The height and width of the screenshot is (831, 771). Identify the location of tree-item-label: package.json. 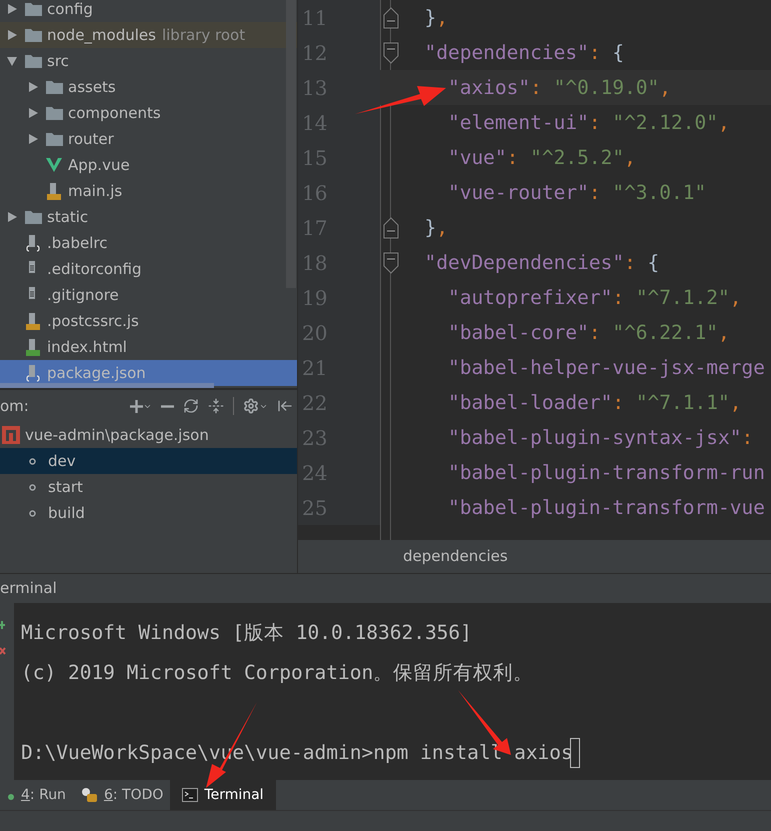
(96, 373).